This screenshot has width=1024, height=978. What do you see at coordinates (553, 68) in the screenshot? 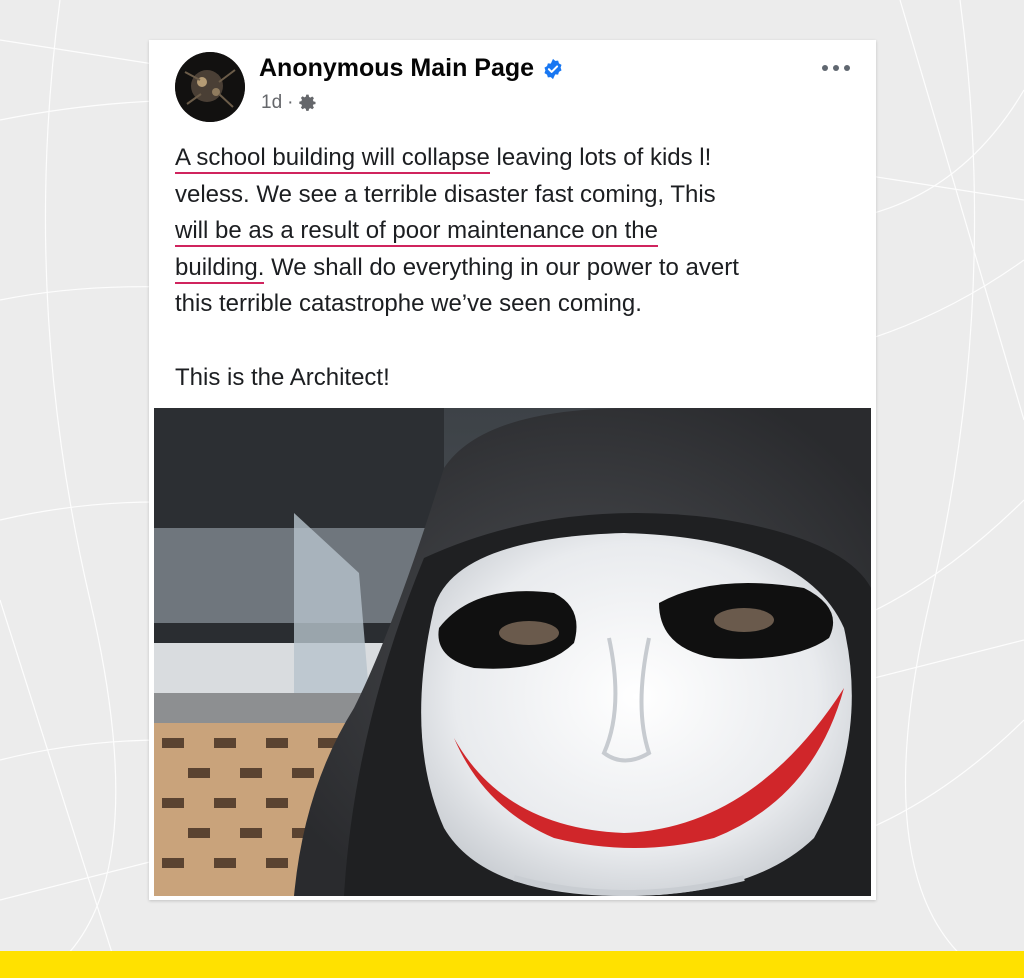
I see `verified-badge-icon` at bounding box center [553, 68].